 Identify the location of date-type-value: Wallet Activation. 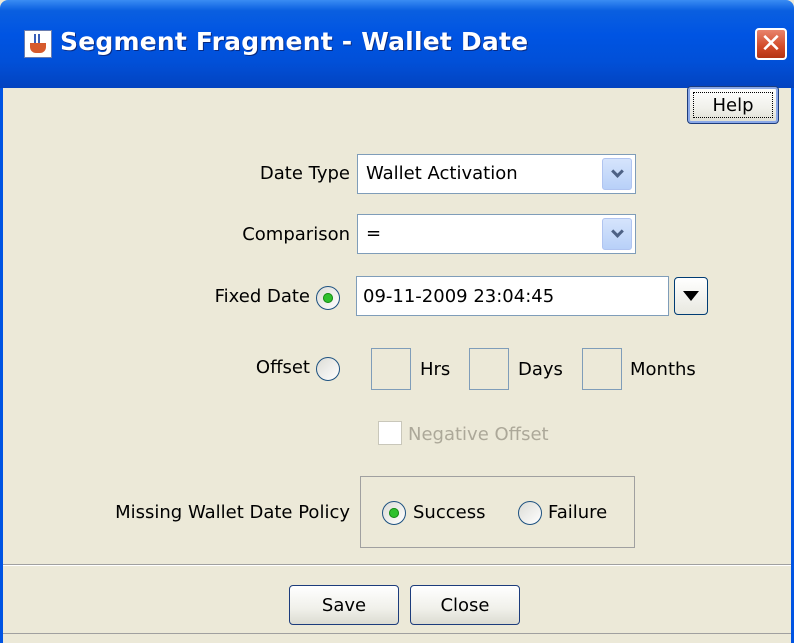
(442, 173).